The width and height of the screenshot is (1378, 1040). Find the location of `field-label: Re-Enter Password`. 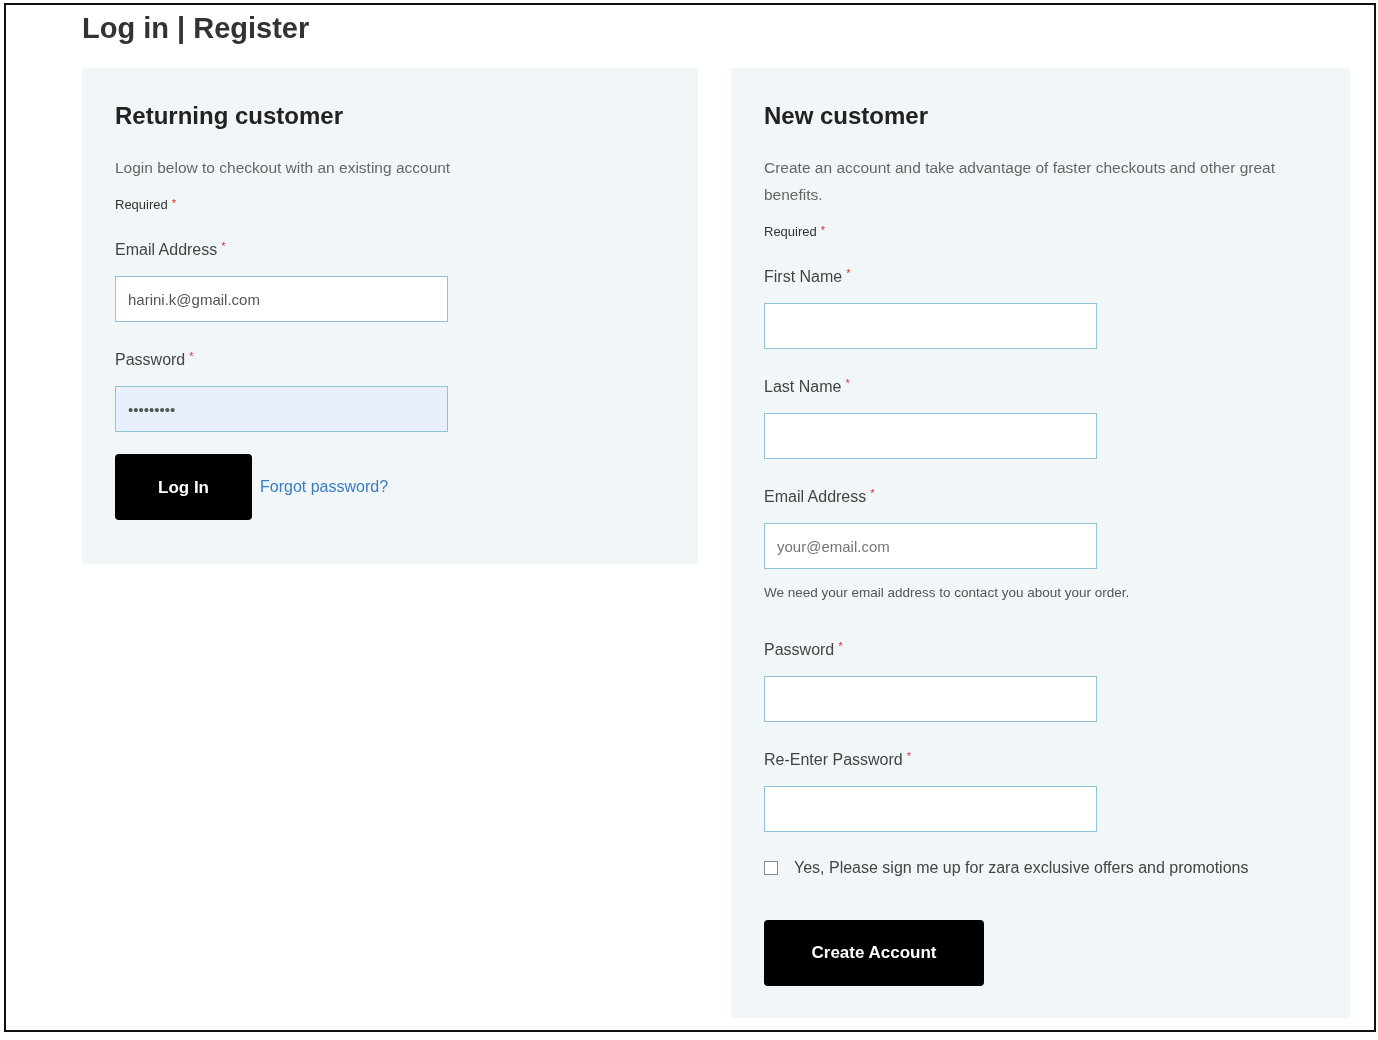

field-label: Re-Enter Password is located at coordinates (833, 759).